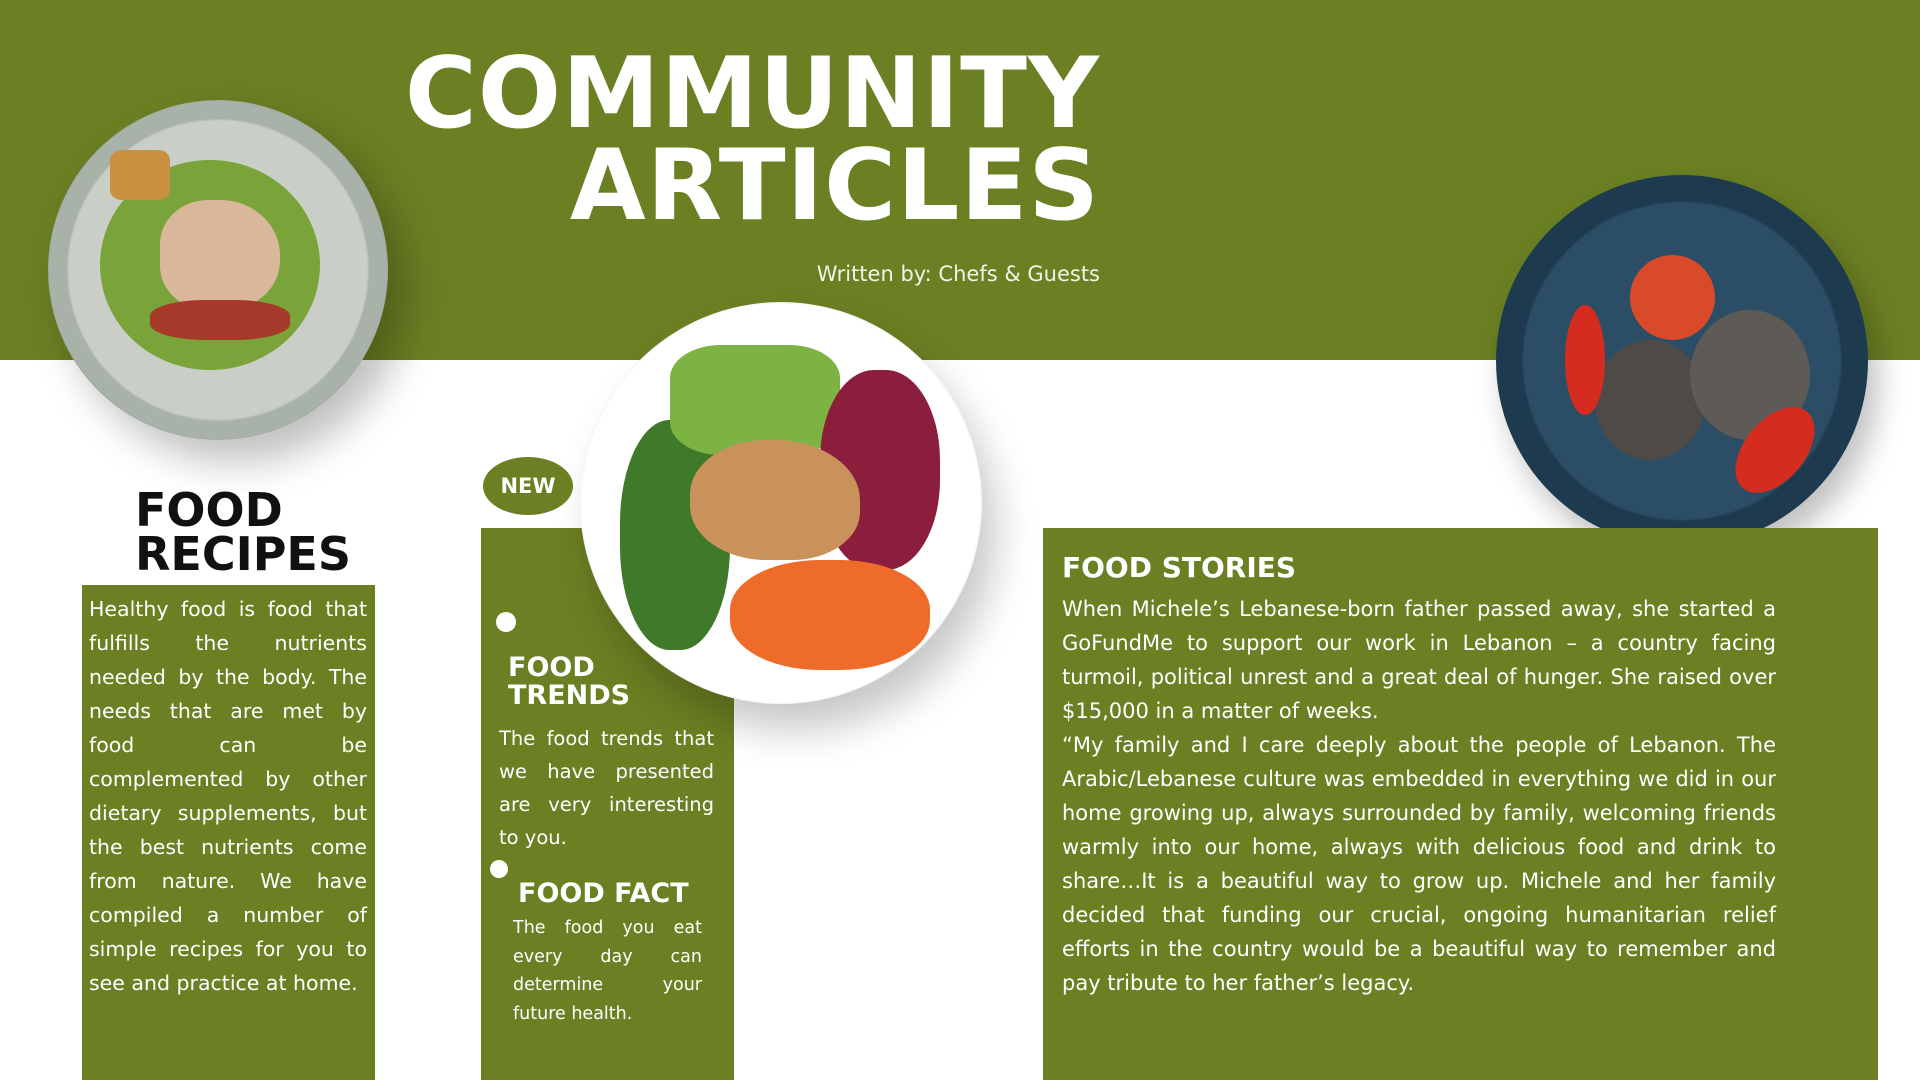 Image resolution: width=1920 pixels, height=1080 pixels. What do you see at coordinates (830, 615) in the screenshot?
I see `bowl-carrot` at bounding box center [830, 615].